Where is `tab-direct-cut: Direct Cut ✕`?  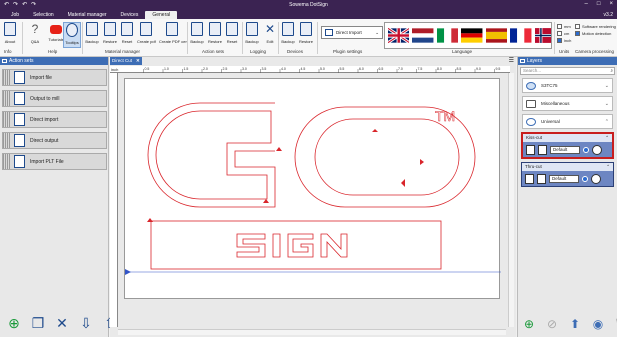
tab-direct-cut: Direct Cut ✕ is located at coordinates (126, 61).